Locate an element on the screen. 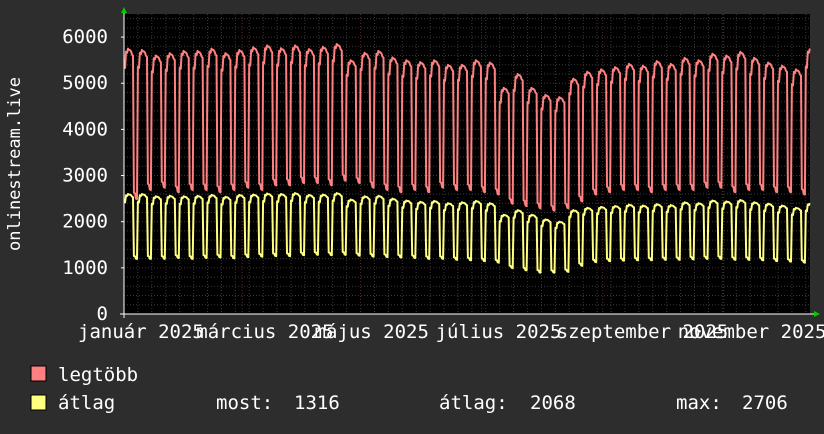 This screenshot has height=434, width=824. legend-label-max: legtöbb is located at coordinates (98, 375).